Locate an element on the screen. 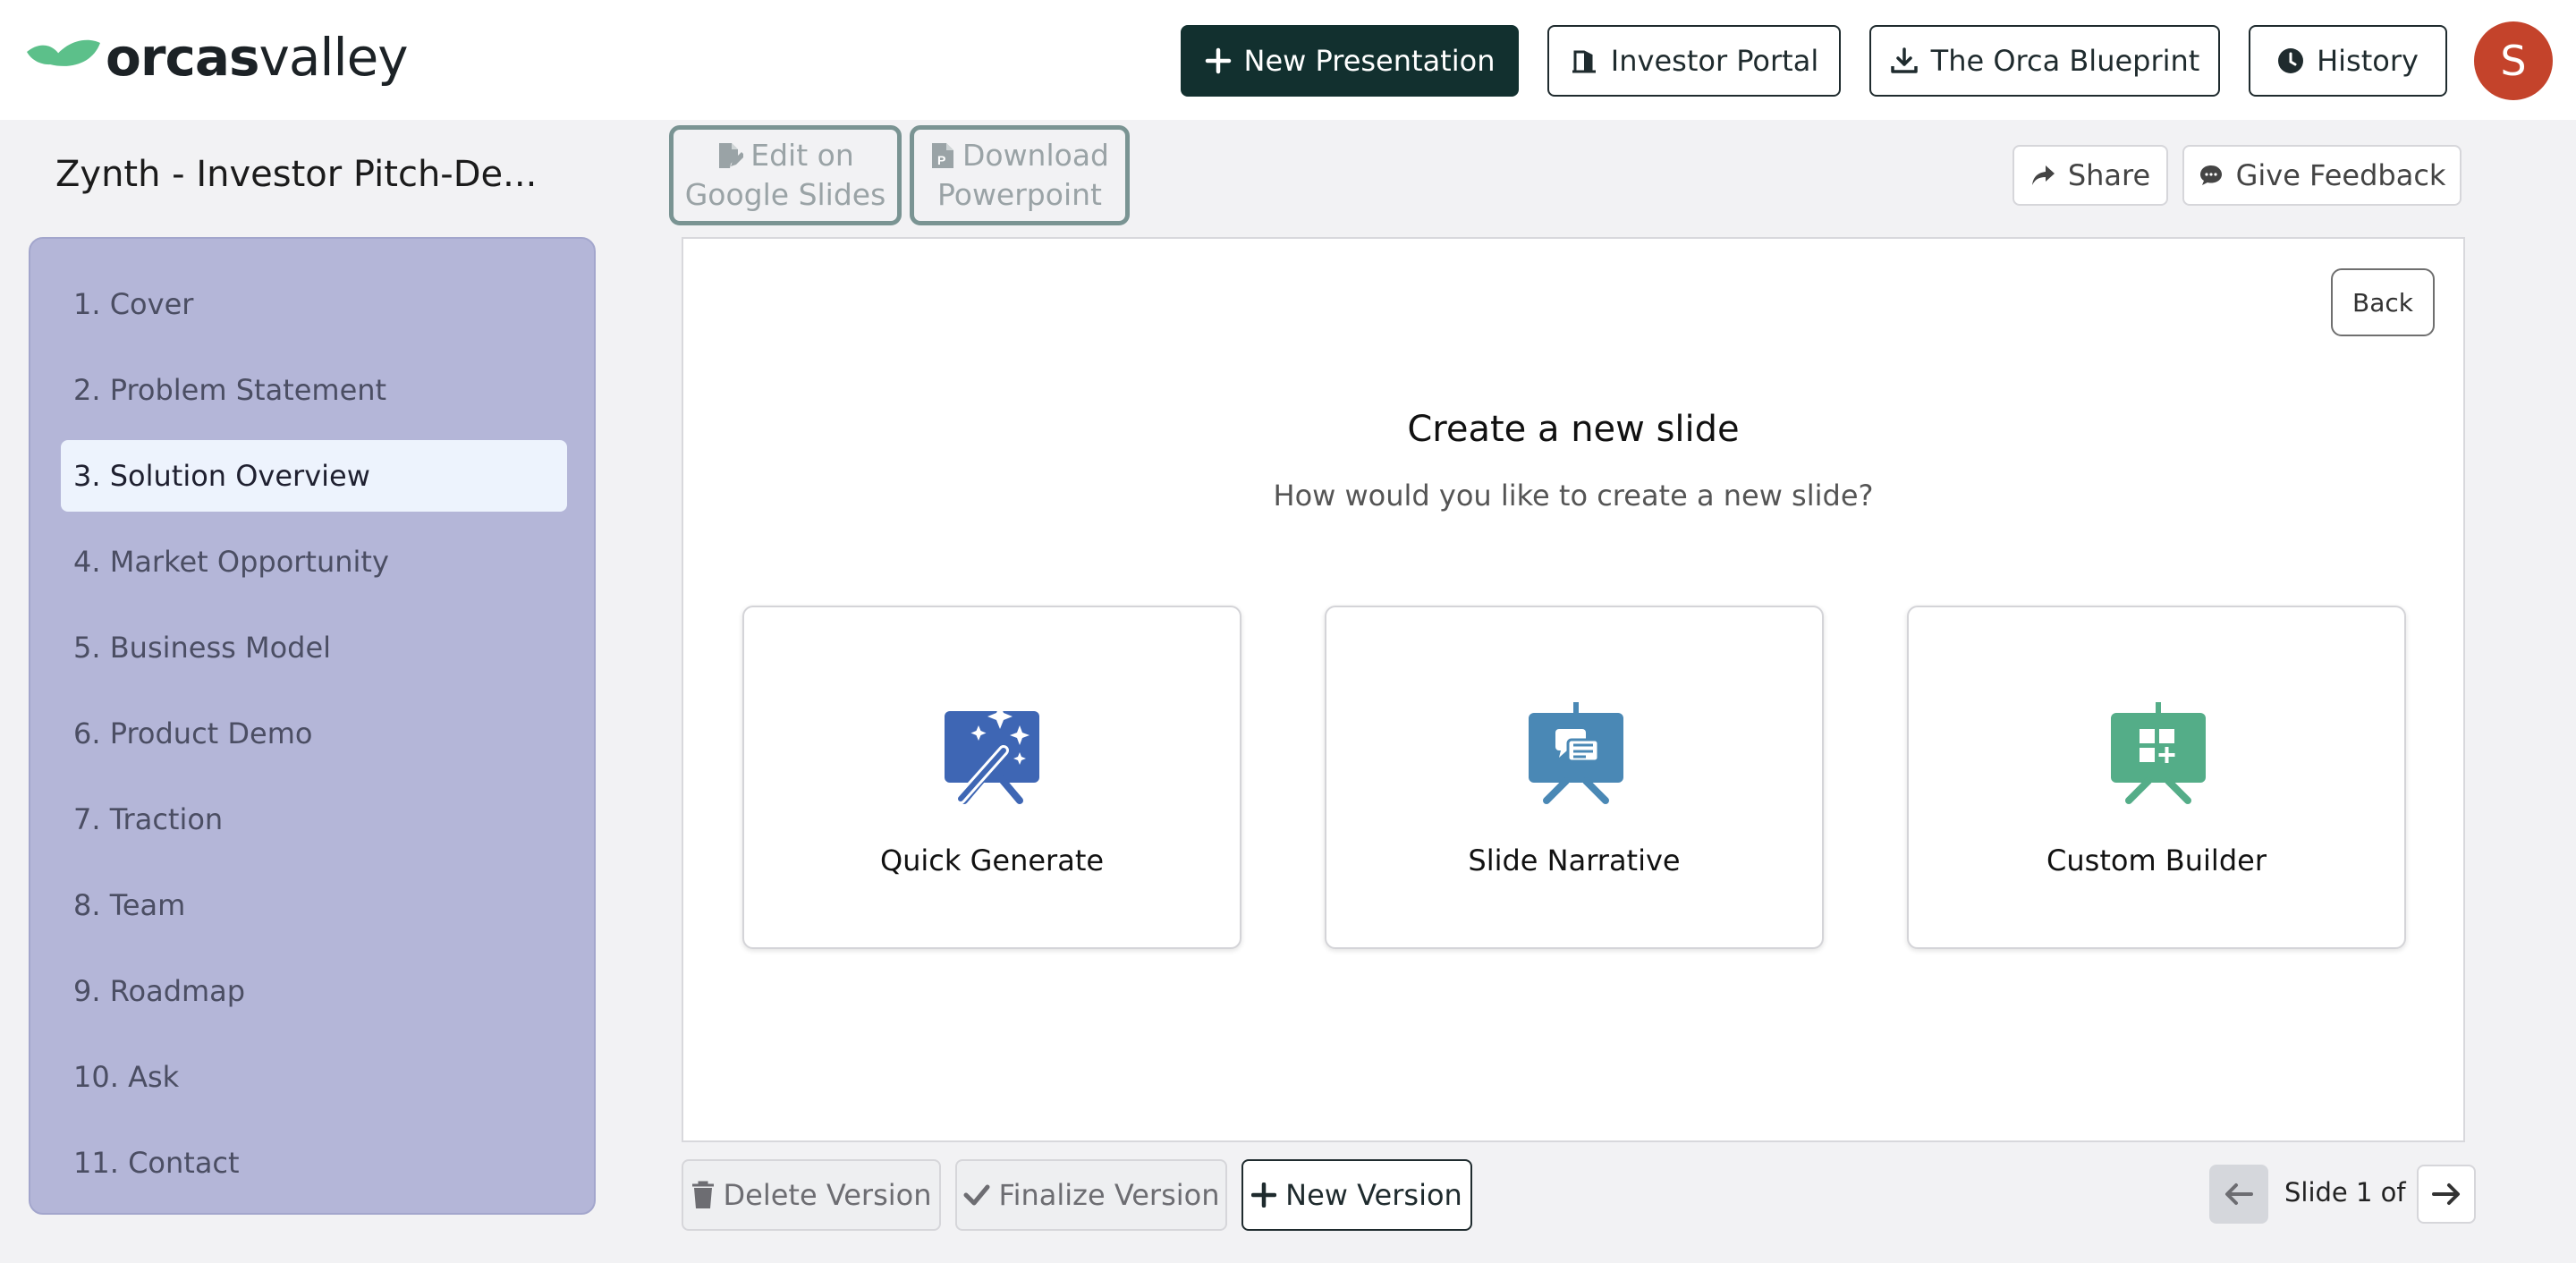 Image resolution: width=2576 pixels, height=1263 pixels. sidebar-item-label: 8. Team is located at coordinates (129, 905).